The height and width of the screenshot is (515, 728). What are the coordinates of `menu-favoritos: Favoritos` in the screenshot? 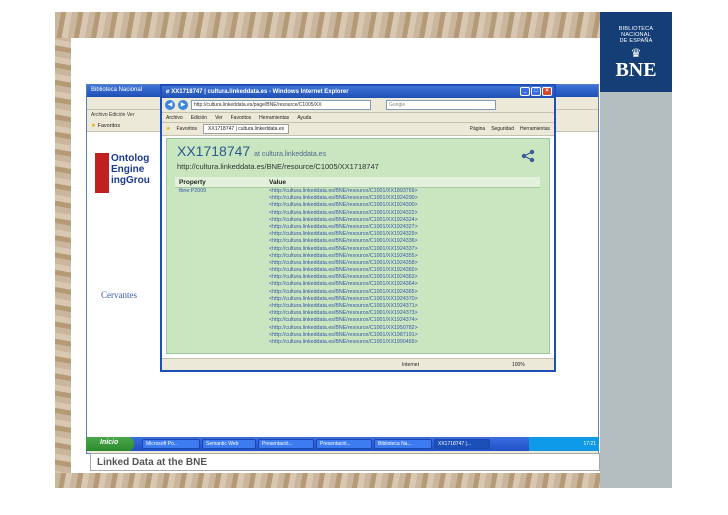 It's located at (241, 118).